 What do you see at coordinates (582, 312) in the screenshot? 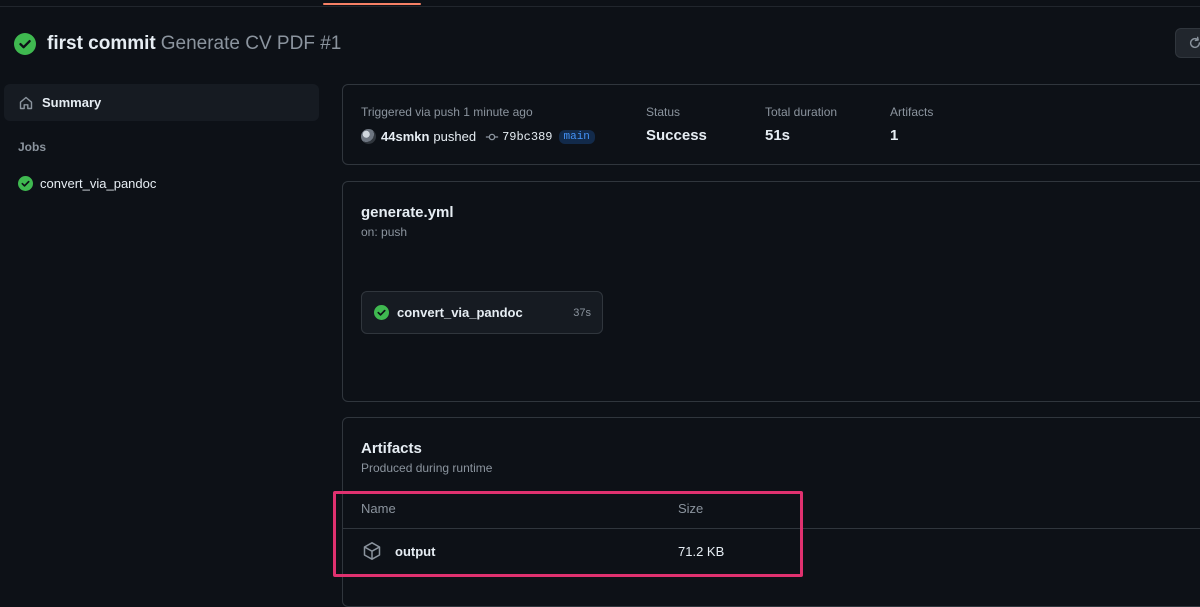
I see `job-duration: 37s` at bounding box center [582, 312].